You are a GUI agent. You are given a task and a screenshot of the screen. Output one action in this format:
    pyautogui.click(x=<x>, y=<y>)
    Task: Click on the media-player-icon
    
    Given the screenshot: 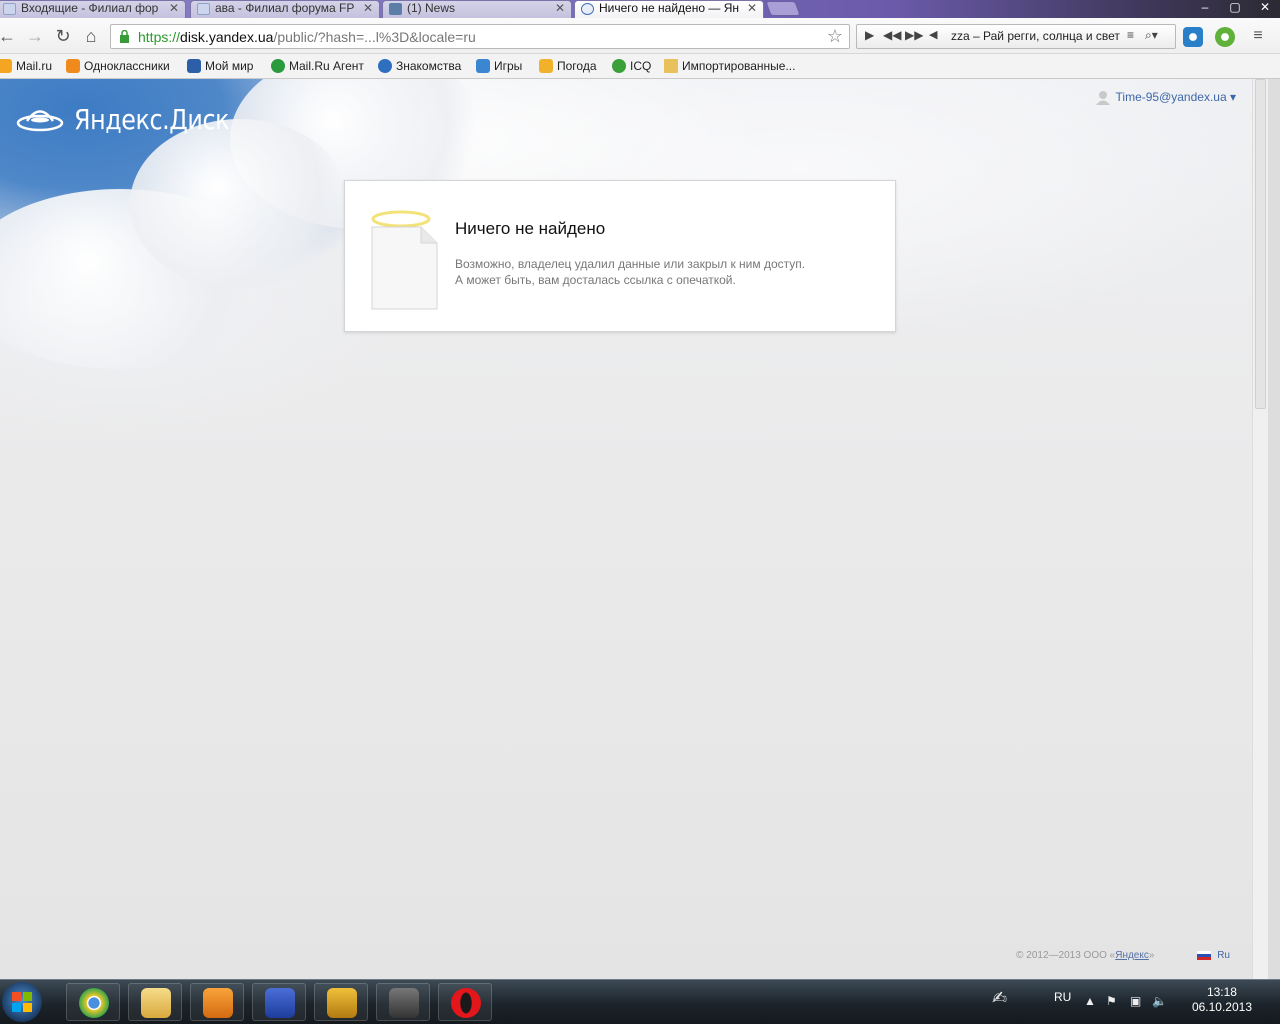 What is the action you would take?
    pyautogui.click(x=218, y=1003)
    